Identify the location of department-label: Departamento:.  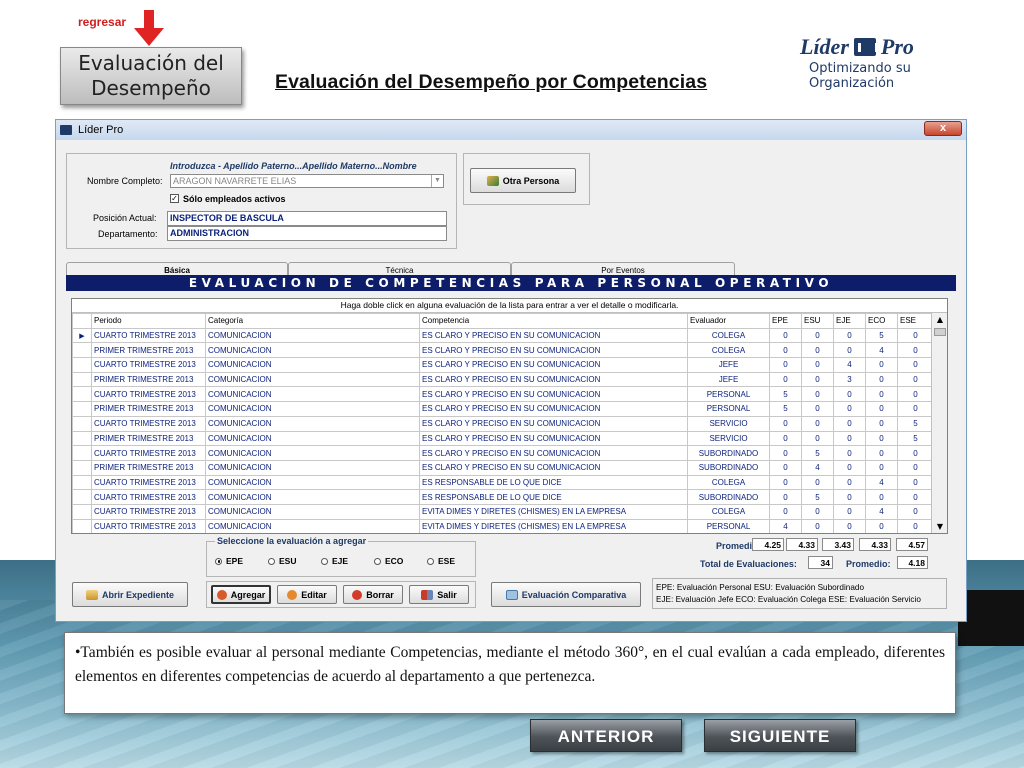
(128, 234).